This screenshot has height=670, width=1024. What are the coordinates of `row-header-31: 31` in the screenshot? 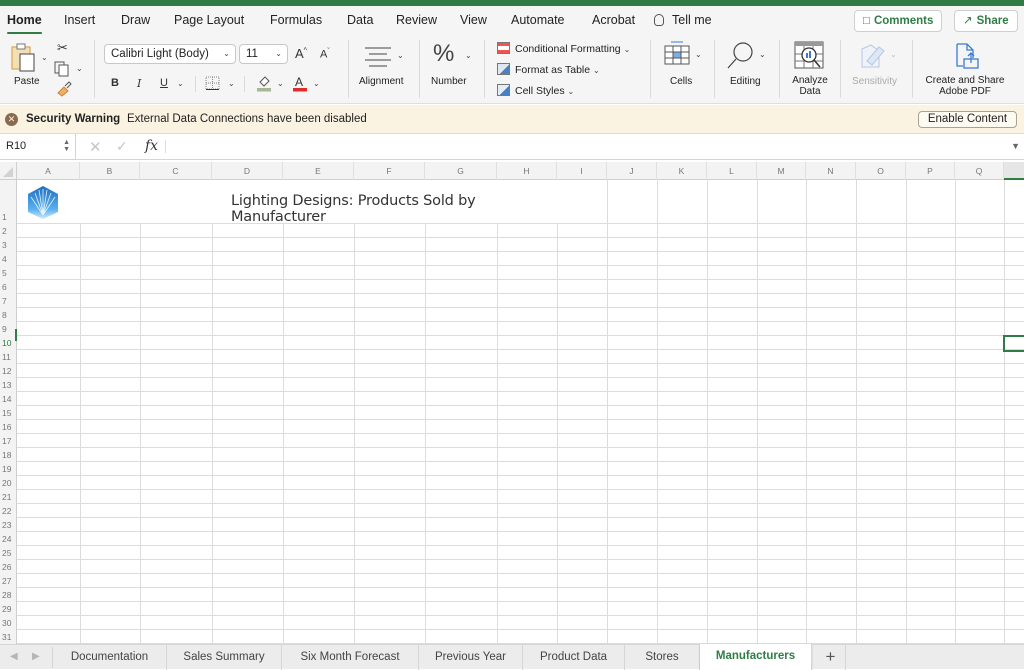 It's located at (8, 637).